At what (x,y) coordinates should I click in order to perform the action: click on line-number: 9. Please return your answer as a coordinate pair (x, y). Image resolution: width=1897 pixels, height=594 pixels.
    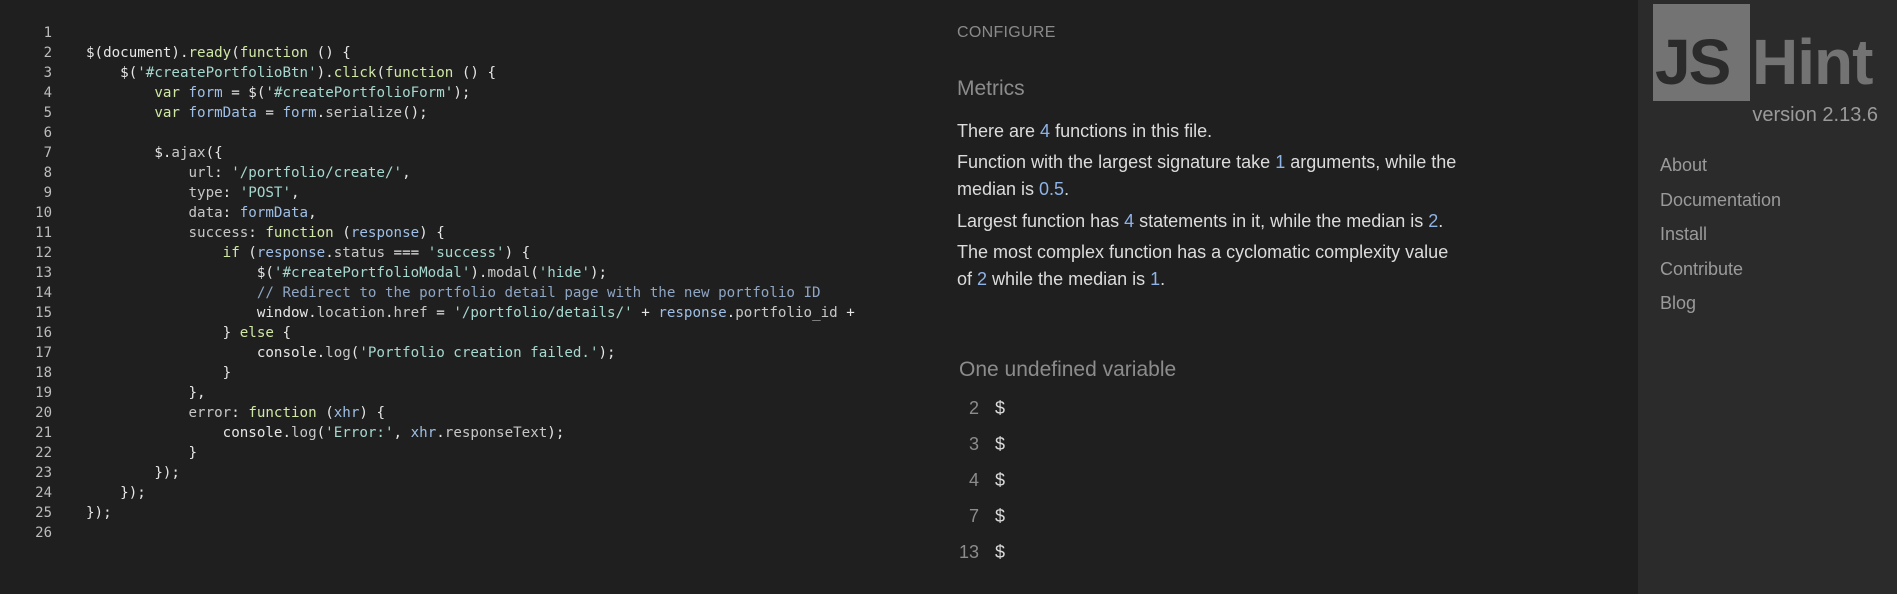
    Looking at the image, I should click on (47, 193).